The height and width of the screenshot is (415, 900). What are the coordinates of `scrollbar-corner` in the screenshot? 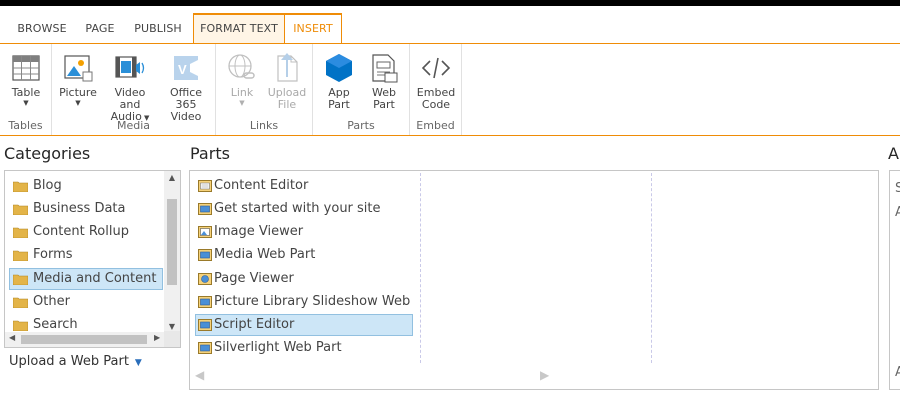 It's located at (172, 339).